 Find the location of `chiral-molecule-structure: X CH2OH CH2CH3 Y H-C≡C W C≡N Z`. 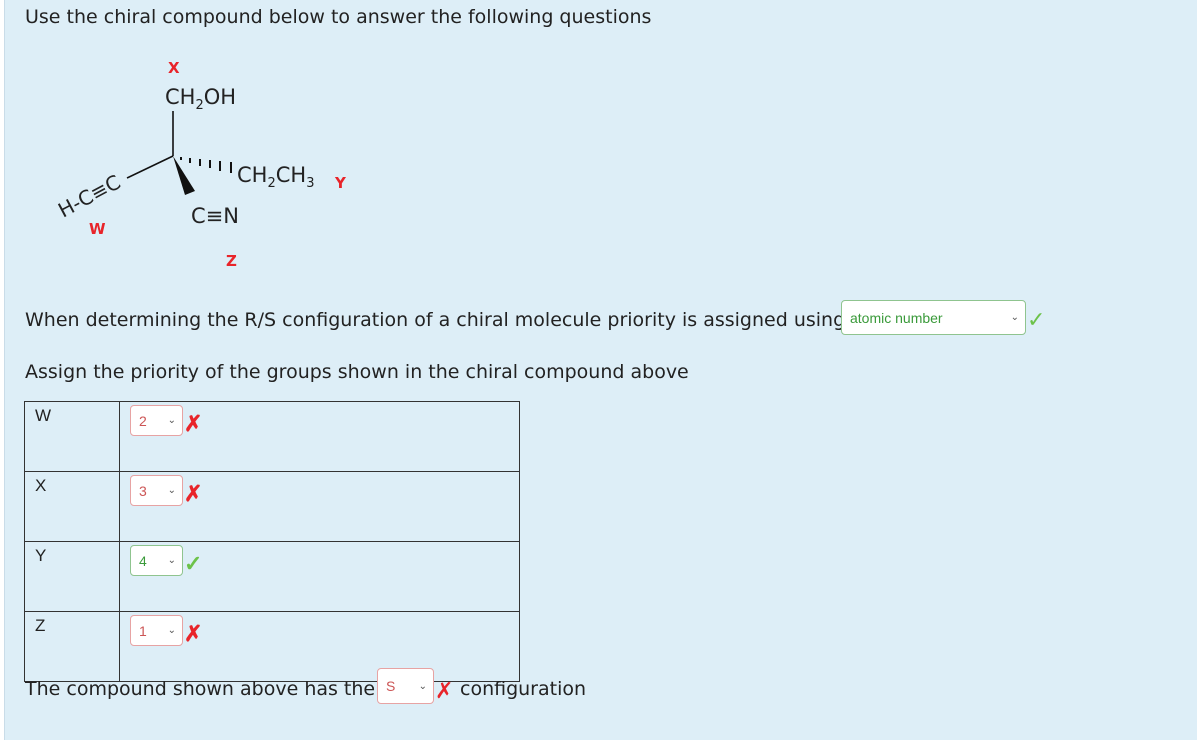

chiral-molecule-structure: X CH2OH CH2CH3 Y H-C≡C W C≡N Z is located at coordinates (200, 164).